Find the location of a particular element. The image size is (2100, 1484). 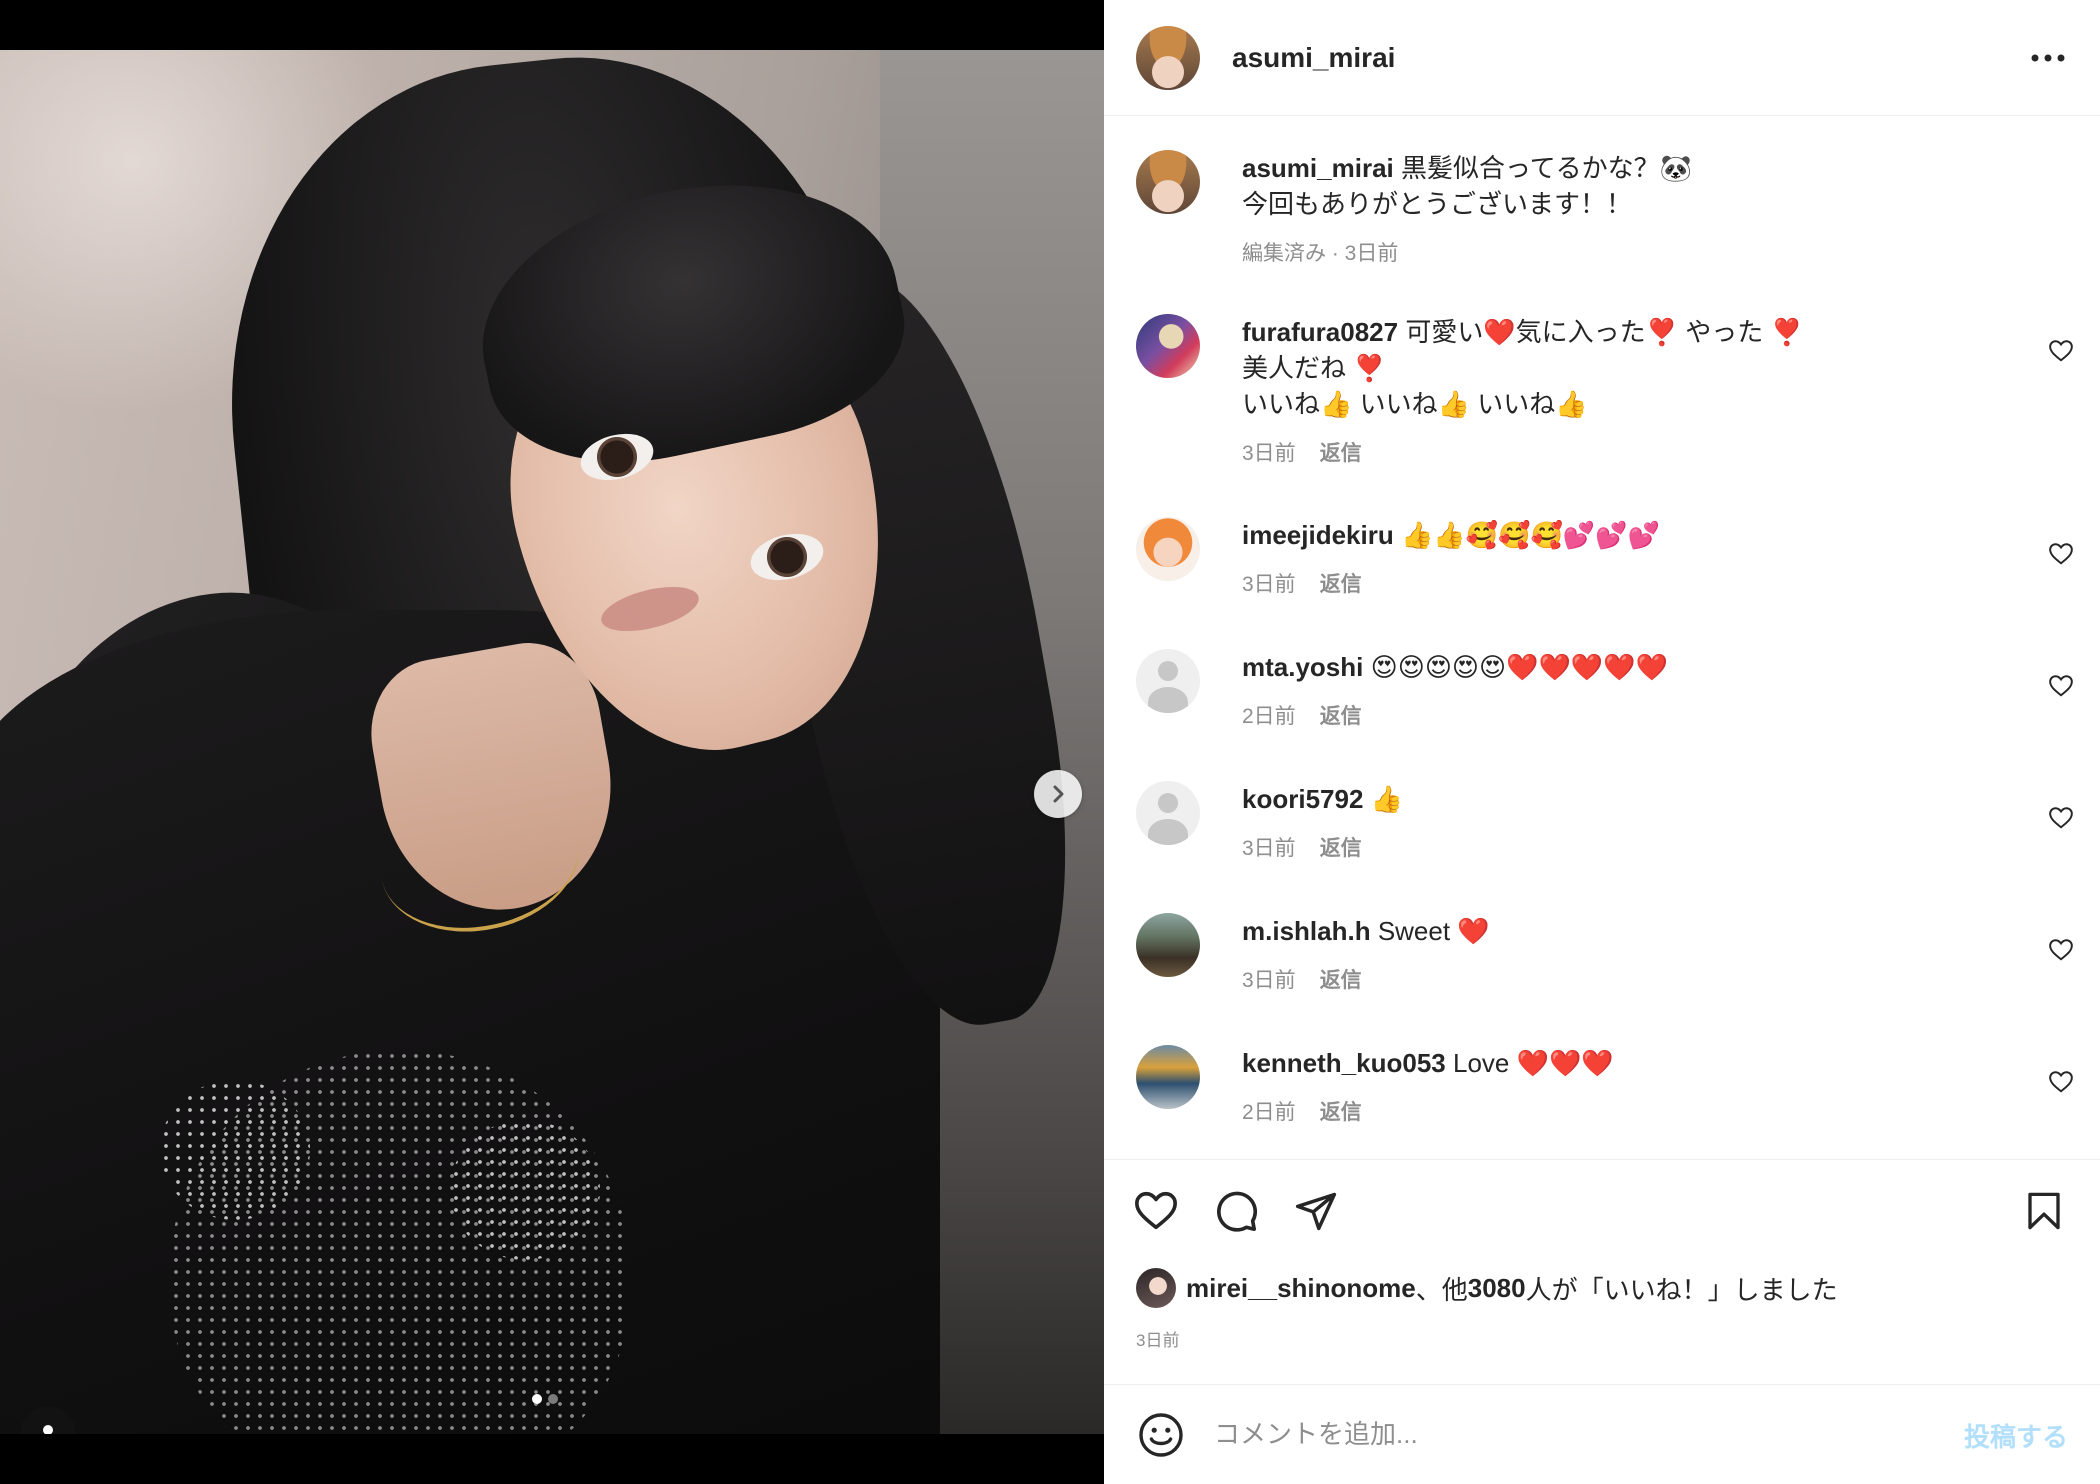

comment-username: kenneth_kuo053 is located at coordinates (1344, 1063).